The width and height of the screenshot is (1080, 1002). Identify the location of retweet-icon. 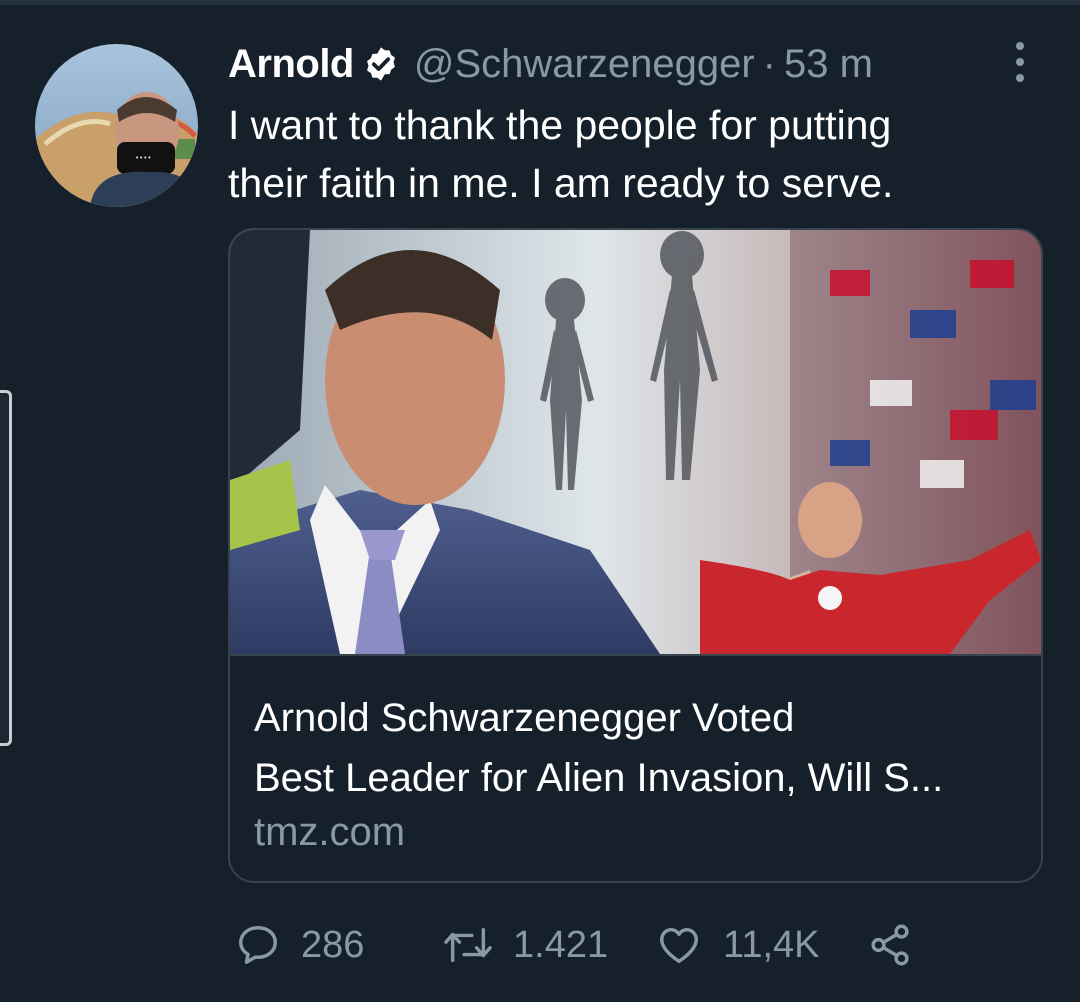
(468, 945).